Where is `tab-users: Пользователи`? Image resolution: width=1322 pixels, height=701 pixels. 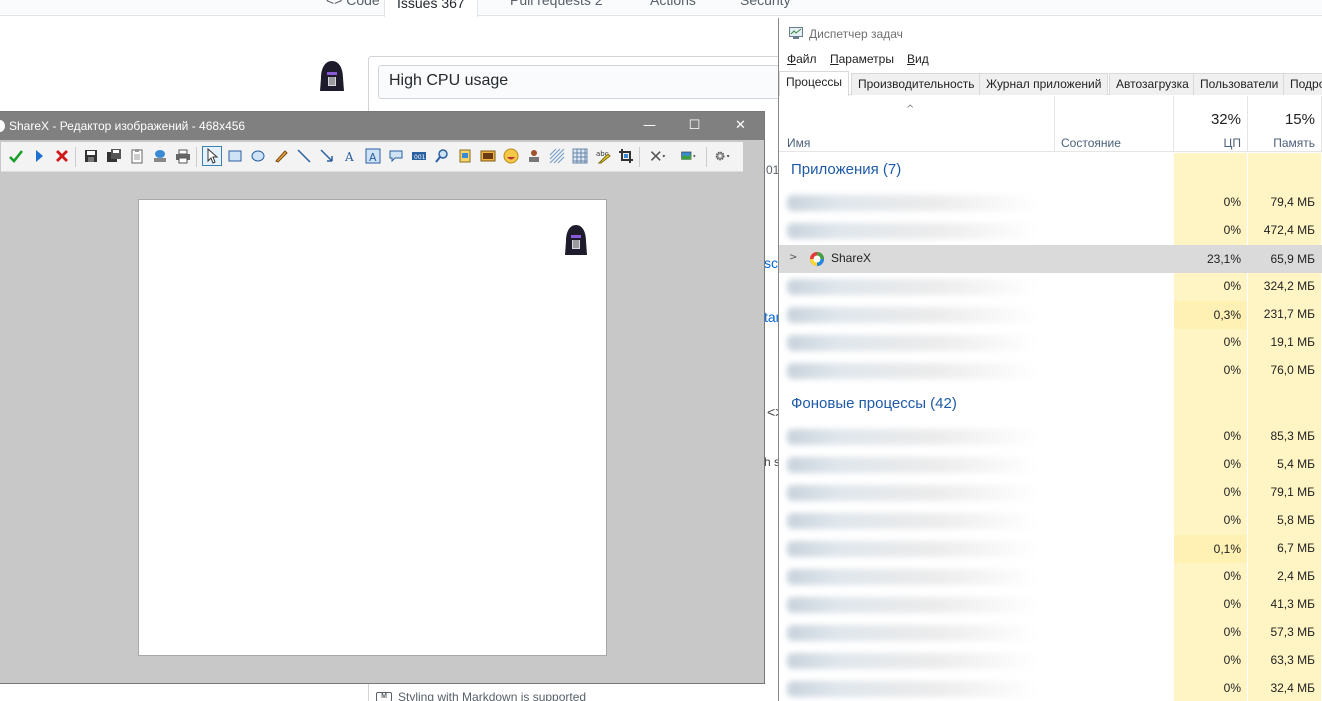
tab-users: Пользователи is located at coordinates (1239, 84).